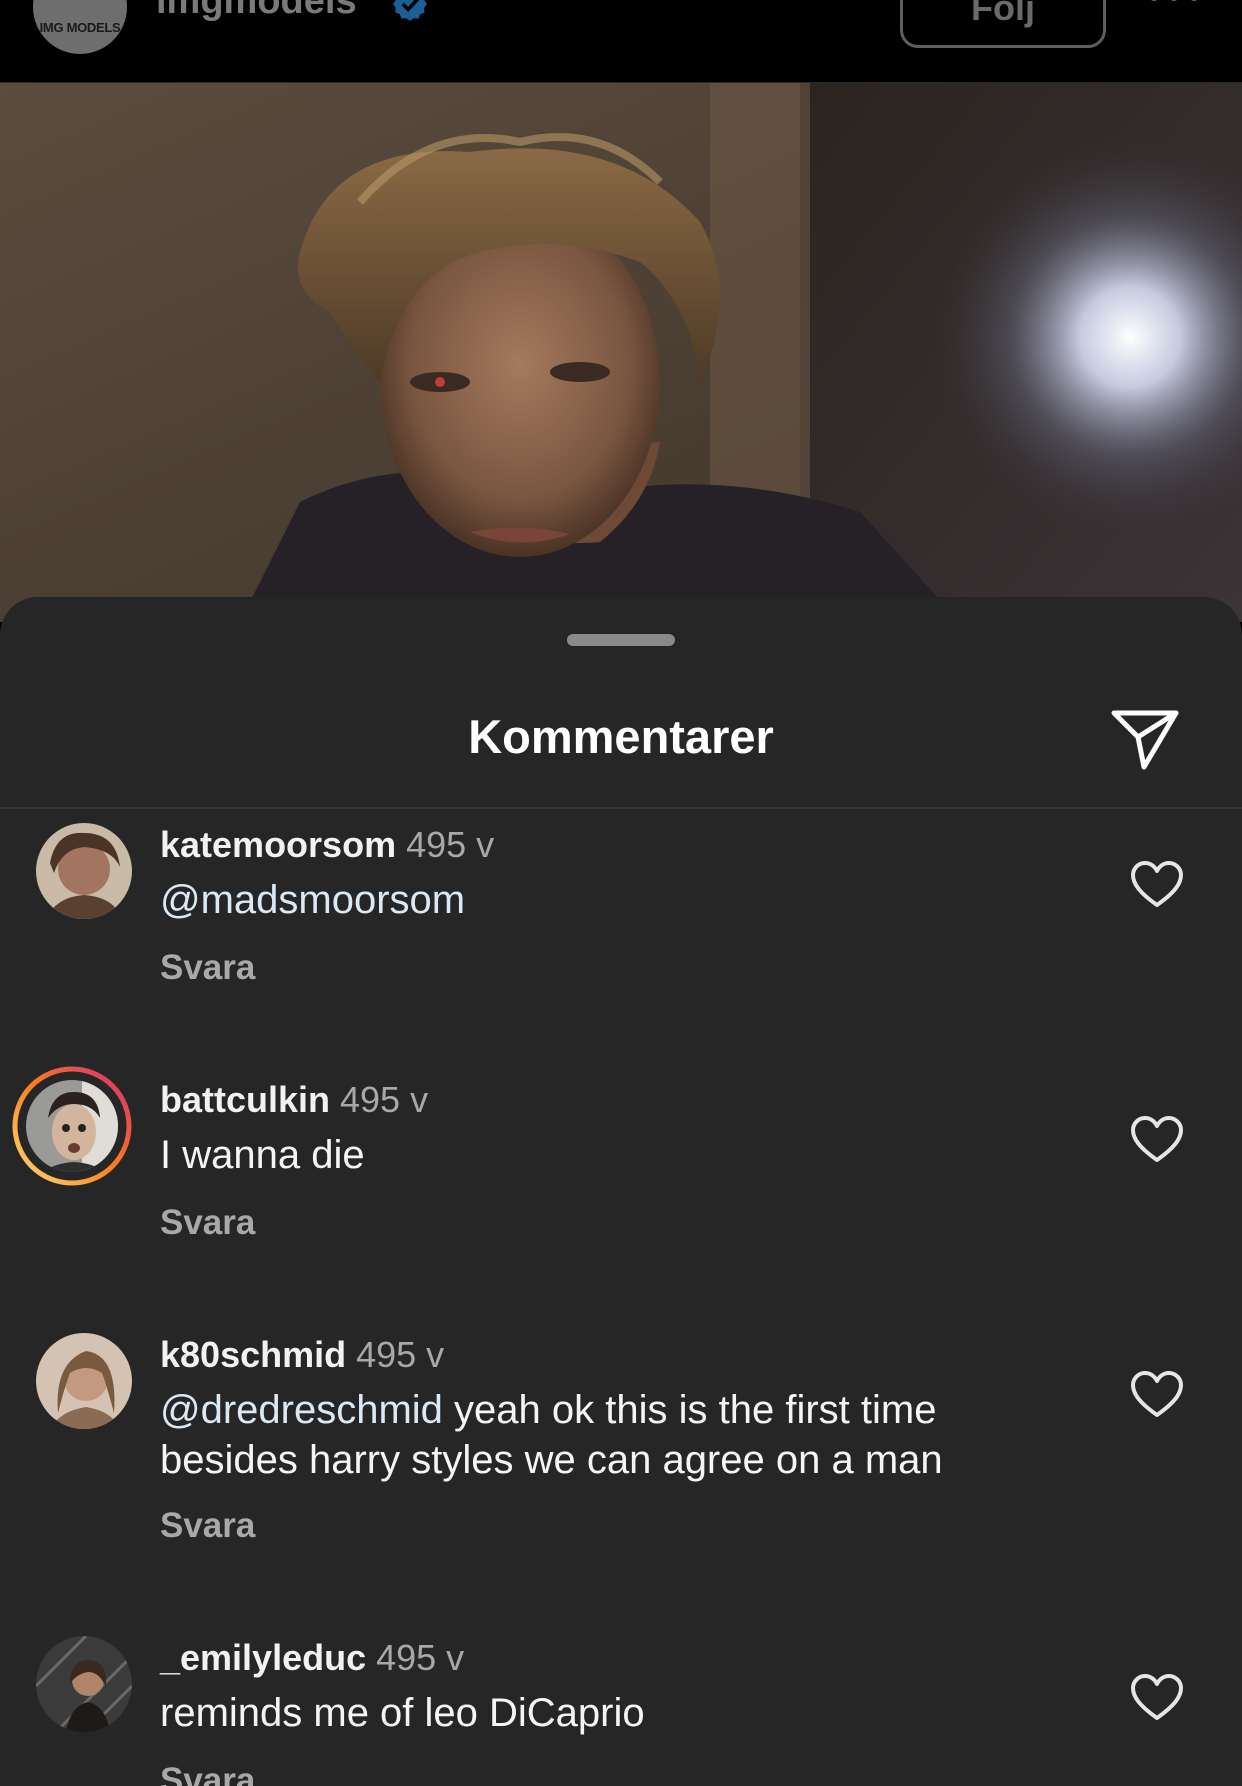  Describe the element at coordinates (610, 900) in the screenshot. I see `comment-text: @madsmoorsom` at that location.